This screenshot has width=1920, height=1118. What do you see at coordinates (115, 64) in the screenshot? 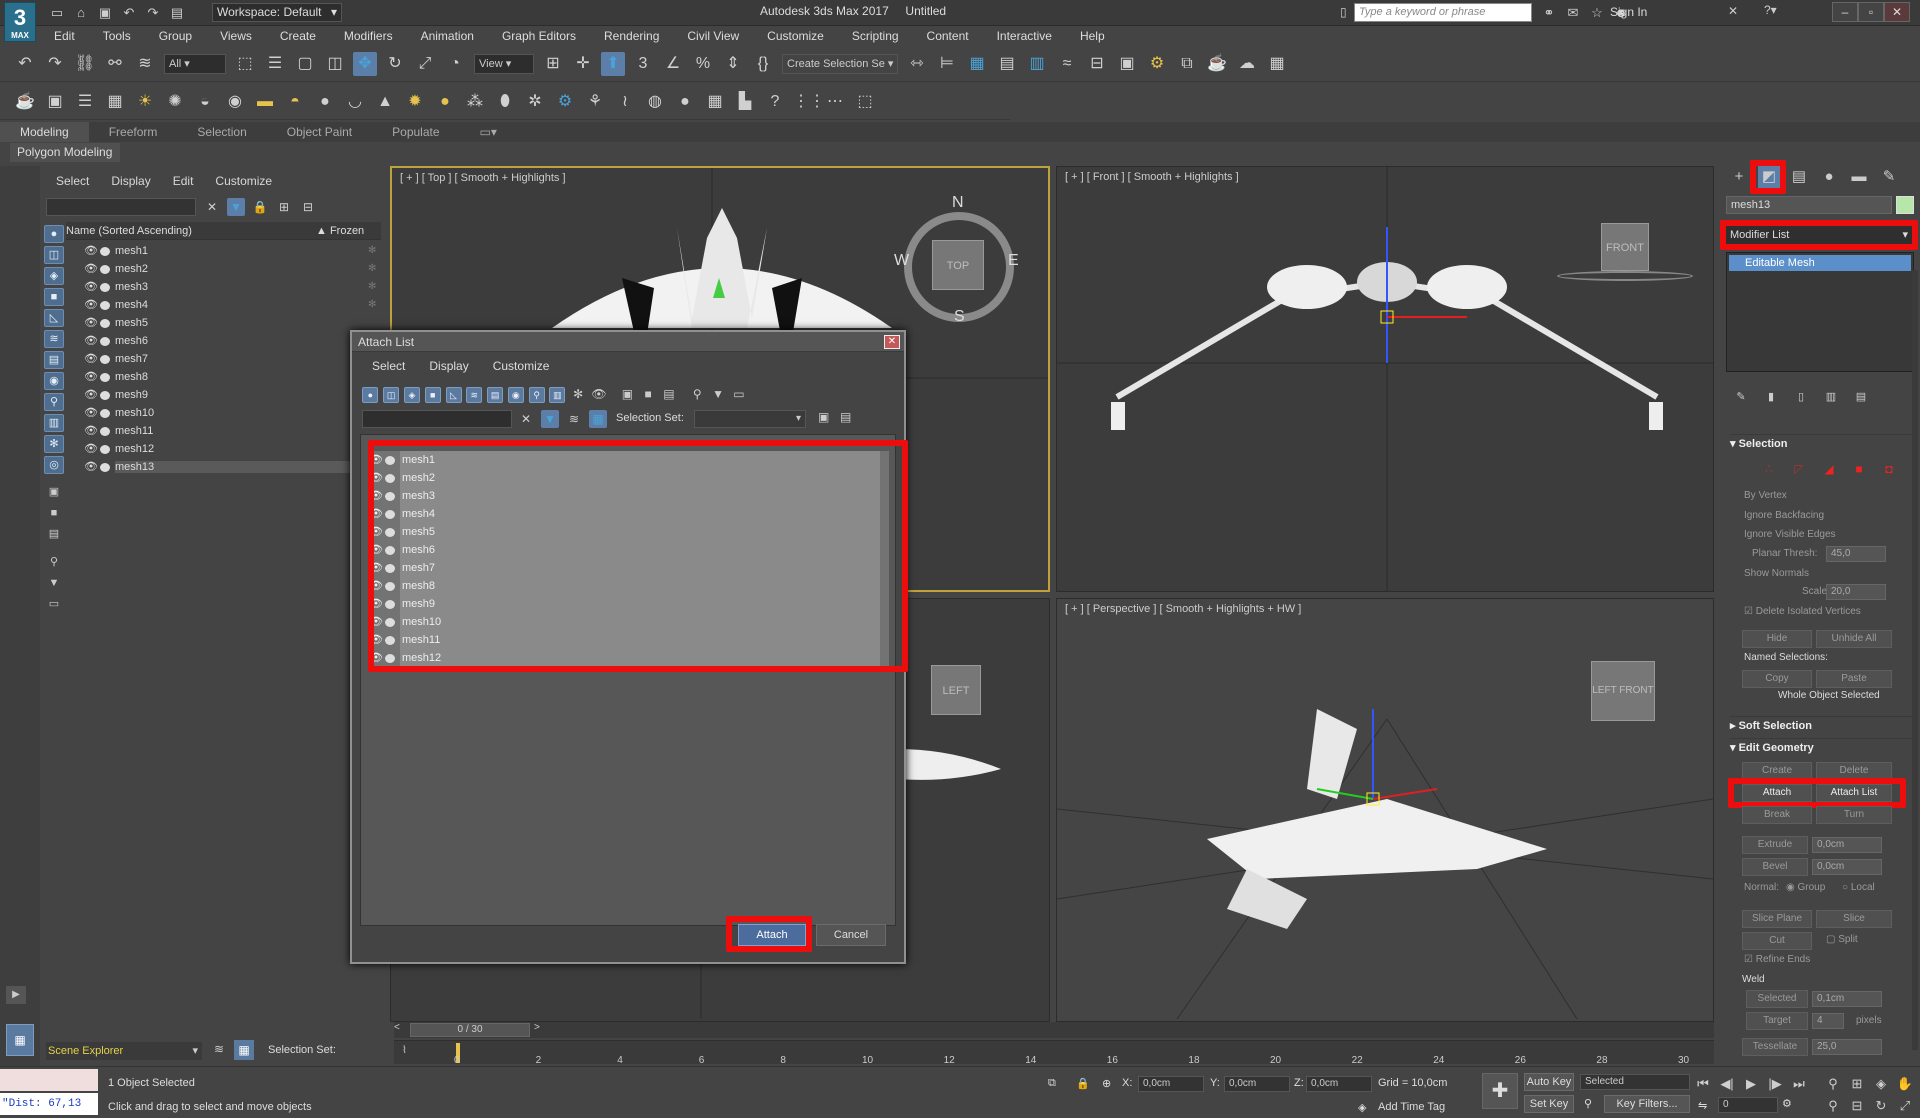
I see `unlink-icon: ⚯` at bounding box center [115, 64].